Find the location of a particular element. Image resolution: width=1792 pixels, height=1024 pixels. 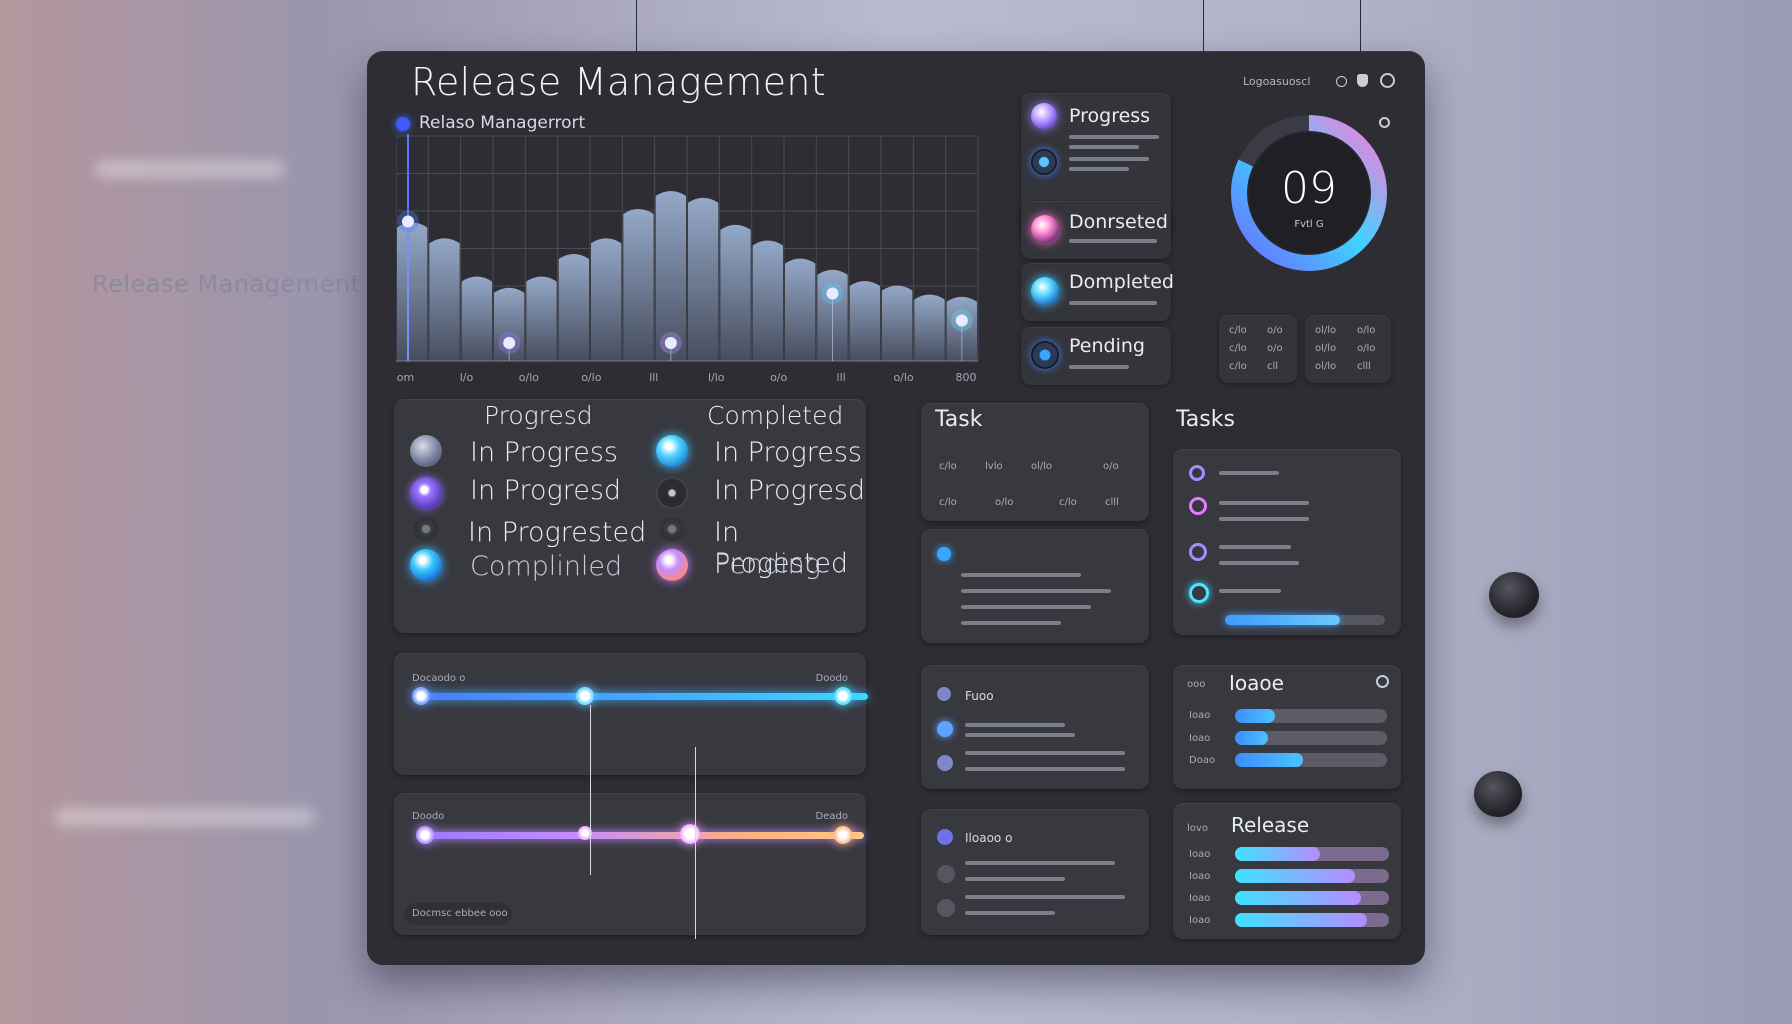

pending-gradient-icon is located at coordinates (672, 565).